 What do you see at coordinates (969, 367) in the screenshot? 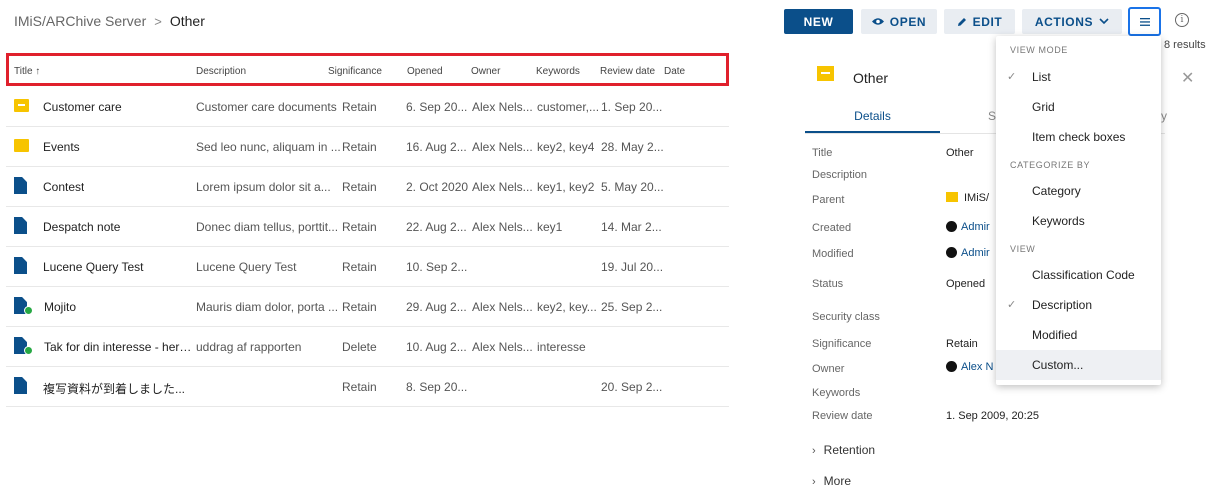
I see `prop-value-owner: Alex N` at bounding box center [969, 367].